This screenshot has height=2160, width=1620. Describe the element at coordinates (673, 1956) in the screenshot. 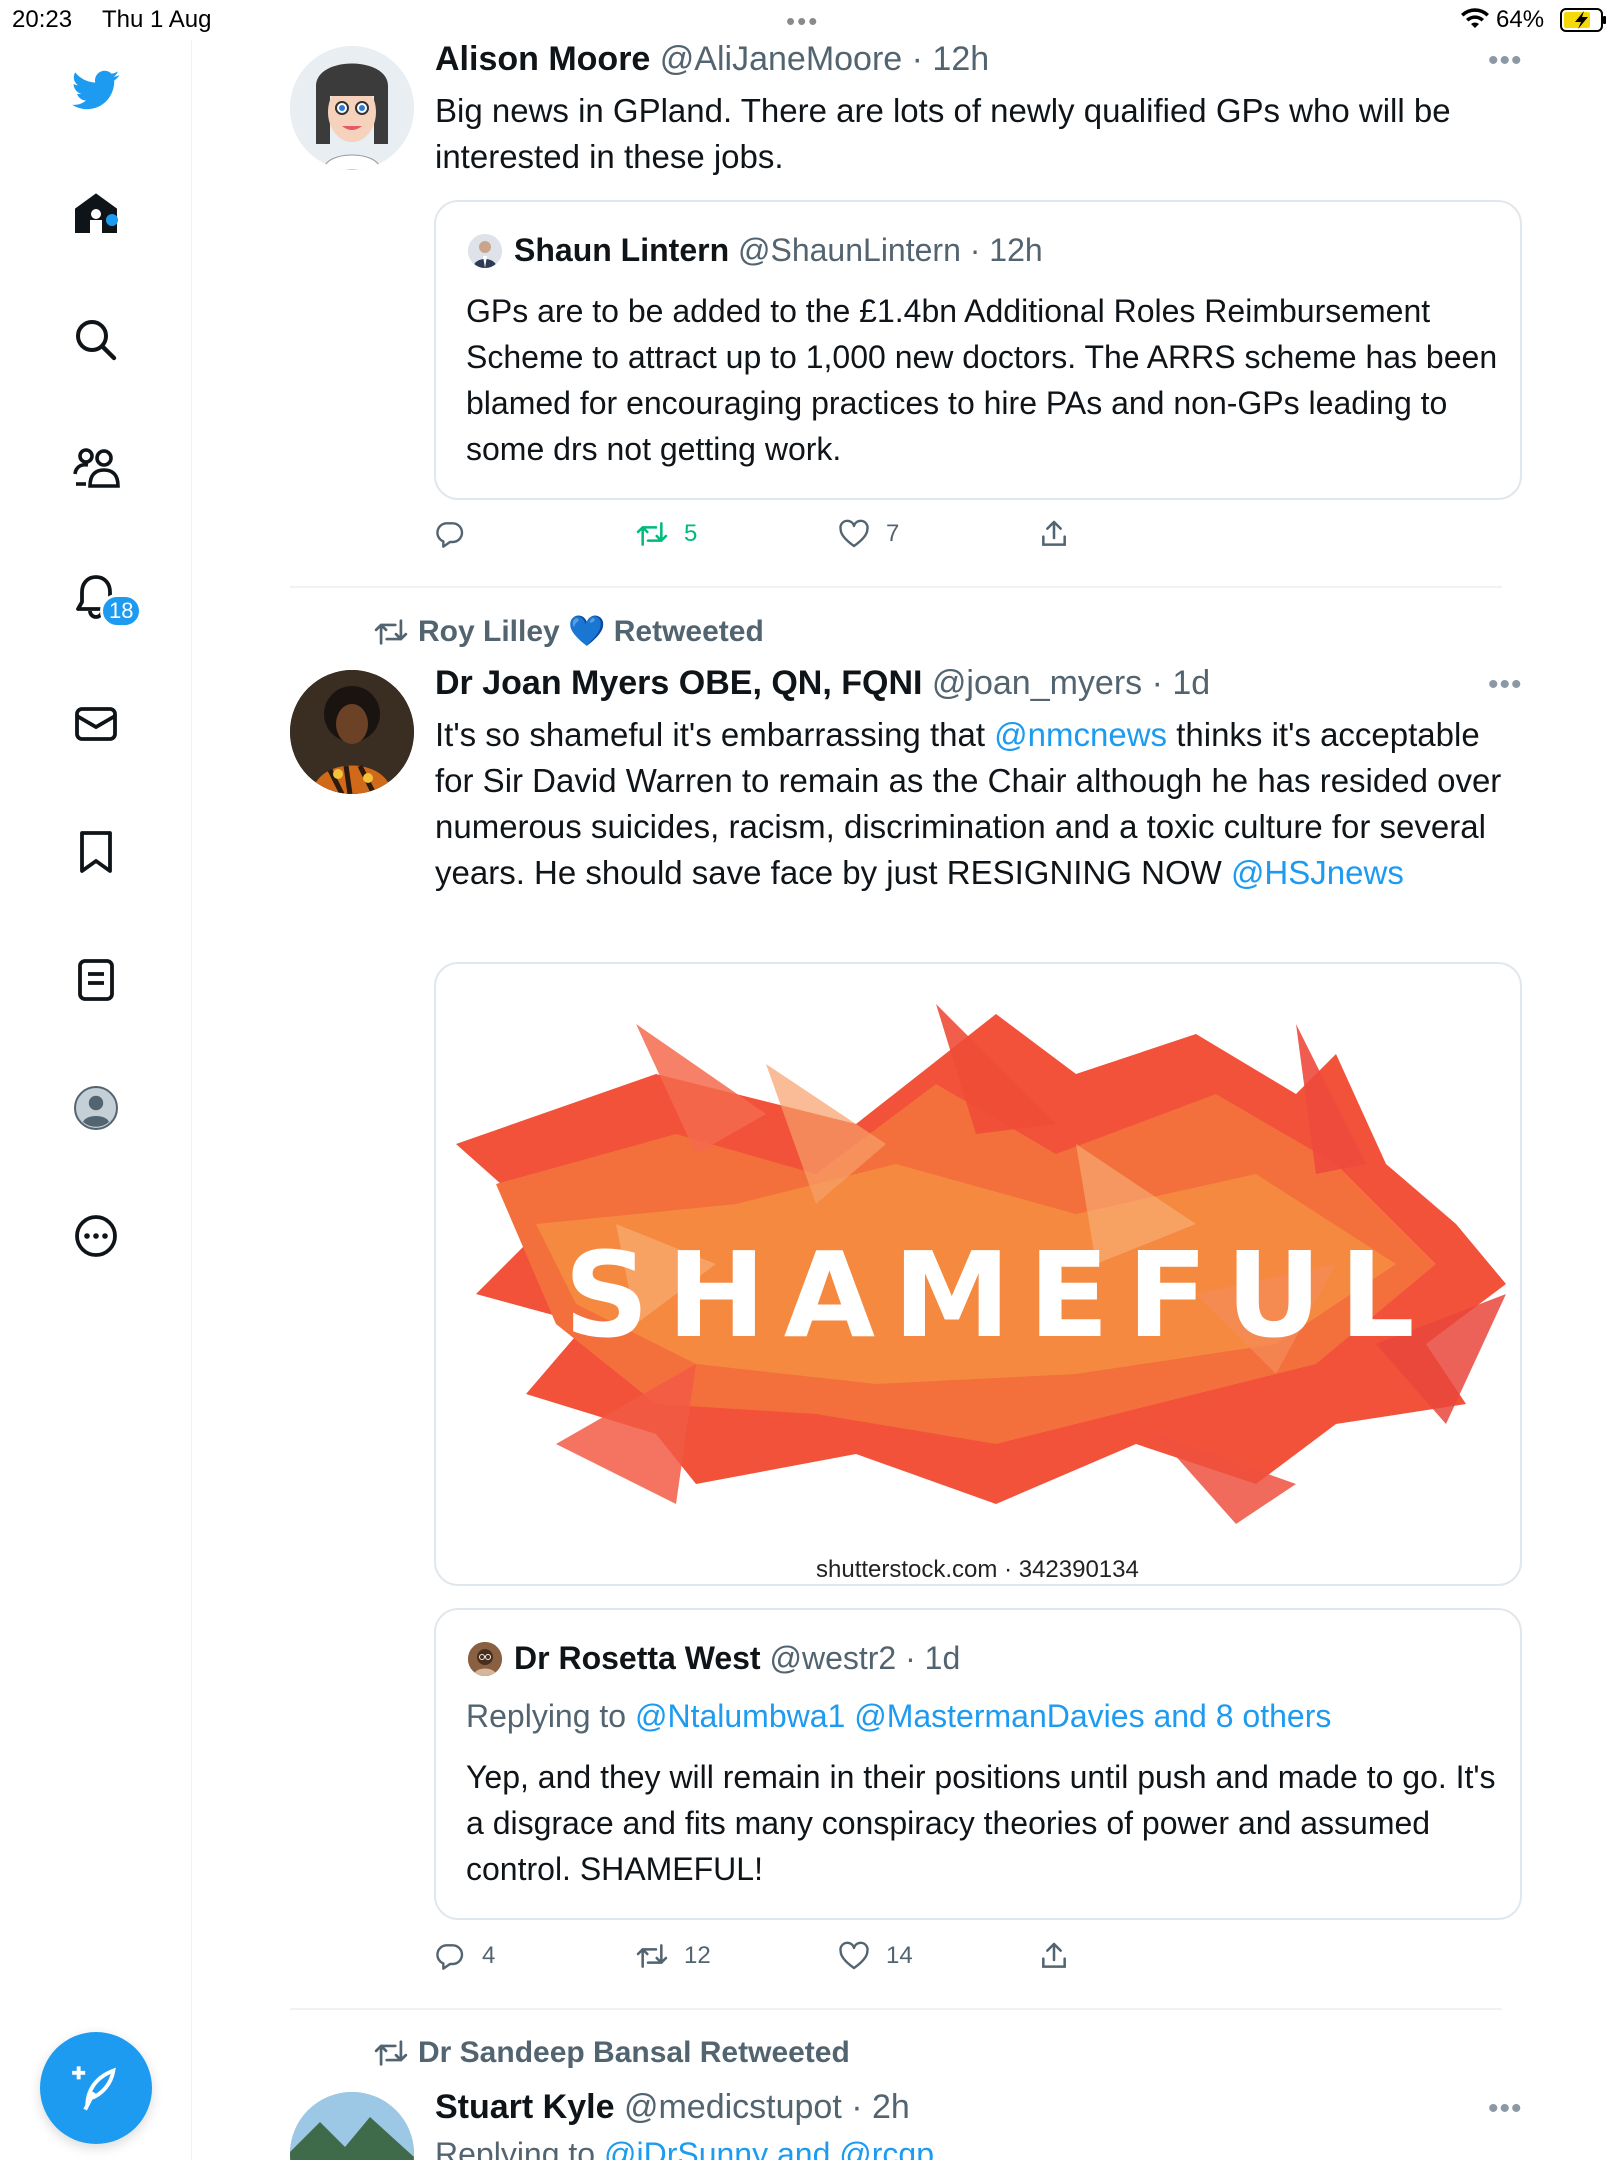

I see `retweet-button: 12` at that location.